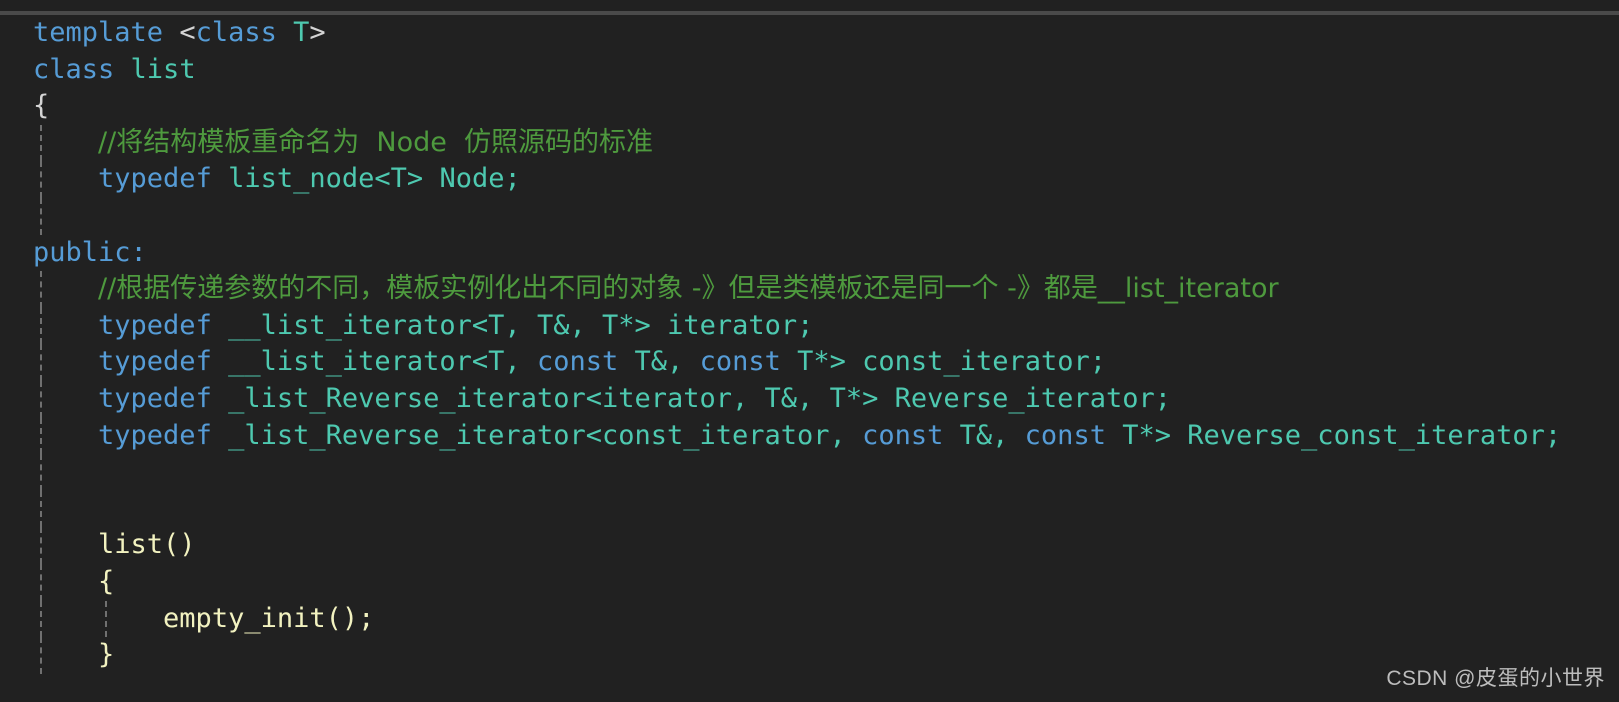  What do you see at coordinates (187, 32) in the screenshot?
I see `angle-open: <` at bounding box center [187, 32].